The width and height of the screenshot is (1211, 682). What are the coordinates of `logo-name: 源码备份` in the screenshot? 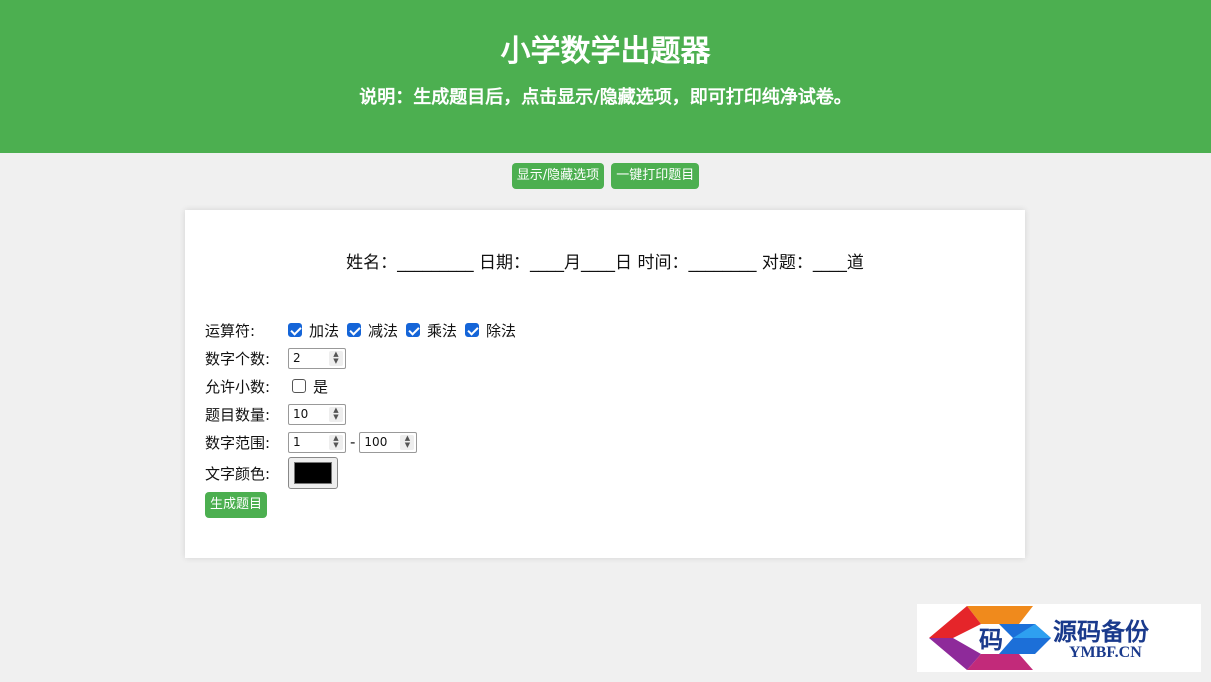 It's located at (1101, 631).